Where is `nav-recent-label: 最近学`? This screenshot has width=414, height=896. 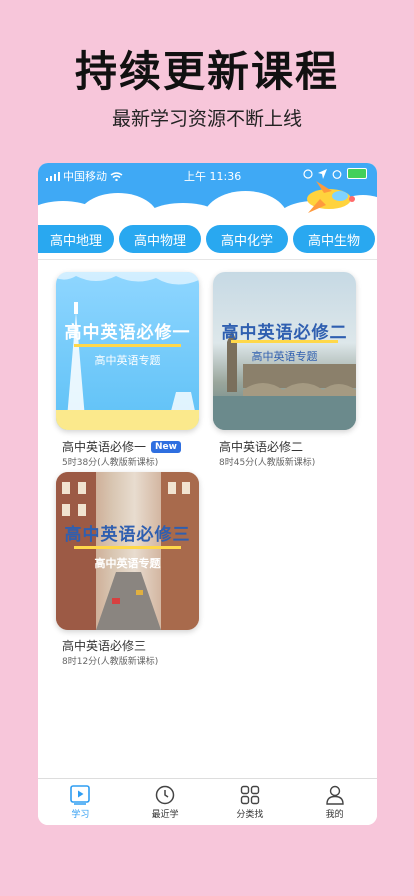 nav-recent-label: 最近学 is located at coordinates (165, 815).